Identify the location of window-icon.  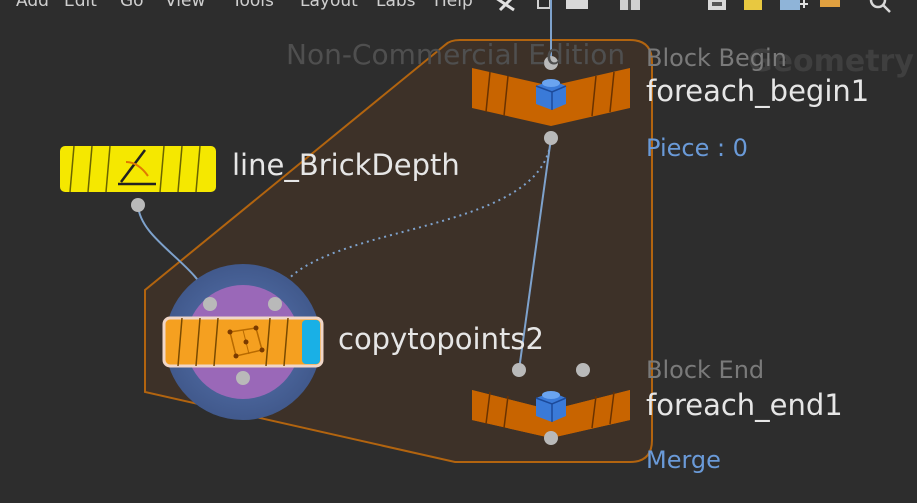
(577, 4).